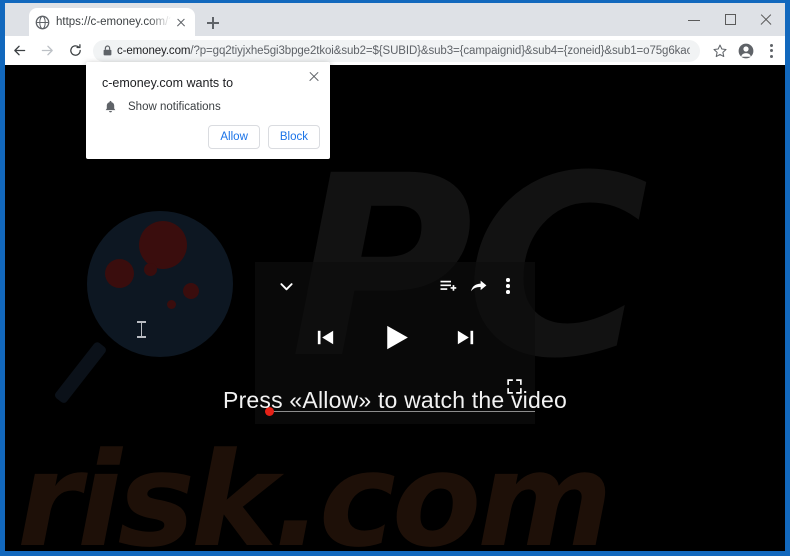 This screenshot has height=556, width=790. Describe the element at coordinates (448, 286) in the screenshot. I see `add-to-queue-icon` at that location.